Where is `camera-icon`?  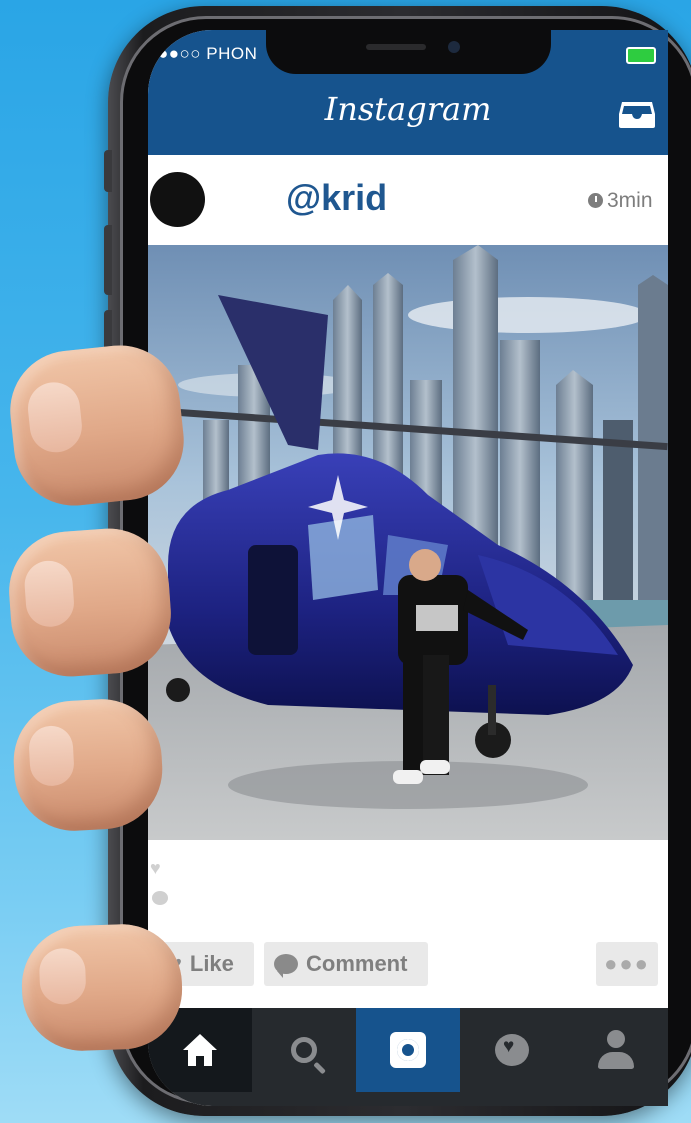 camera-icon is located at coordinates (408, 1050).